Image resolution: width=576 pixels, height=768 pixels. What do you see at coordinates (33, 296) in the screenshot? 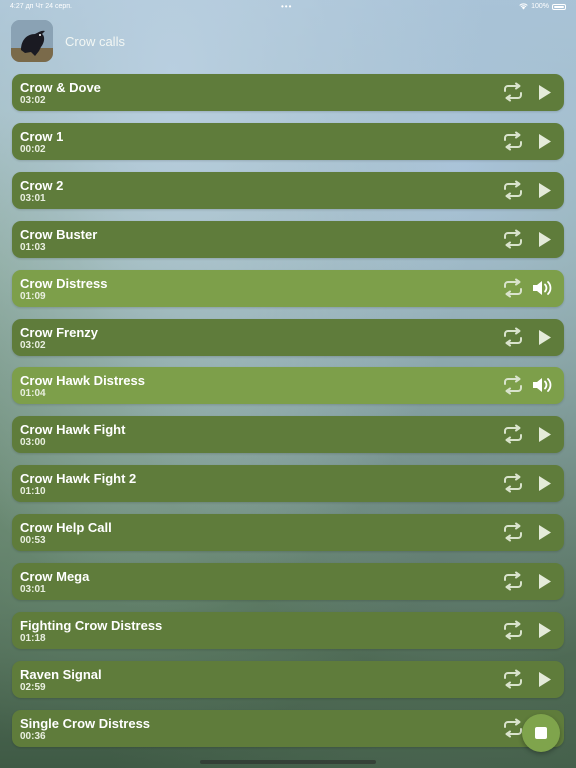
I see `track-duration: 01:09` at bounding box center [33, 296].